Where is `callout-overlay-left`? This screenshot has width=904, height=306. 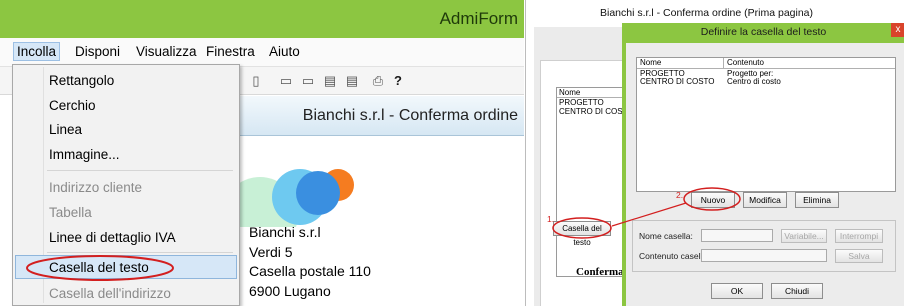 callout-overlay-left is located at coordinates (100, 268).